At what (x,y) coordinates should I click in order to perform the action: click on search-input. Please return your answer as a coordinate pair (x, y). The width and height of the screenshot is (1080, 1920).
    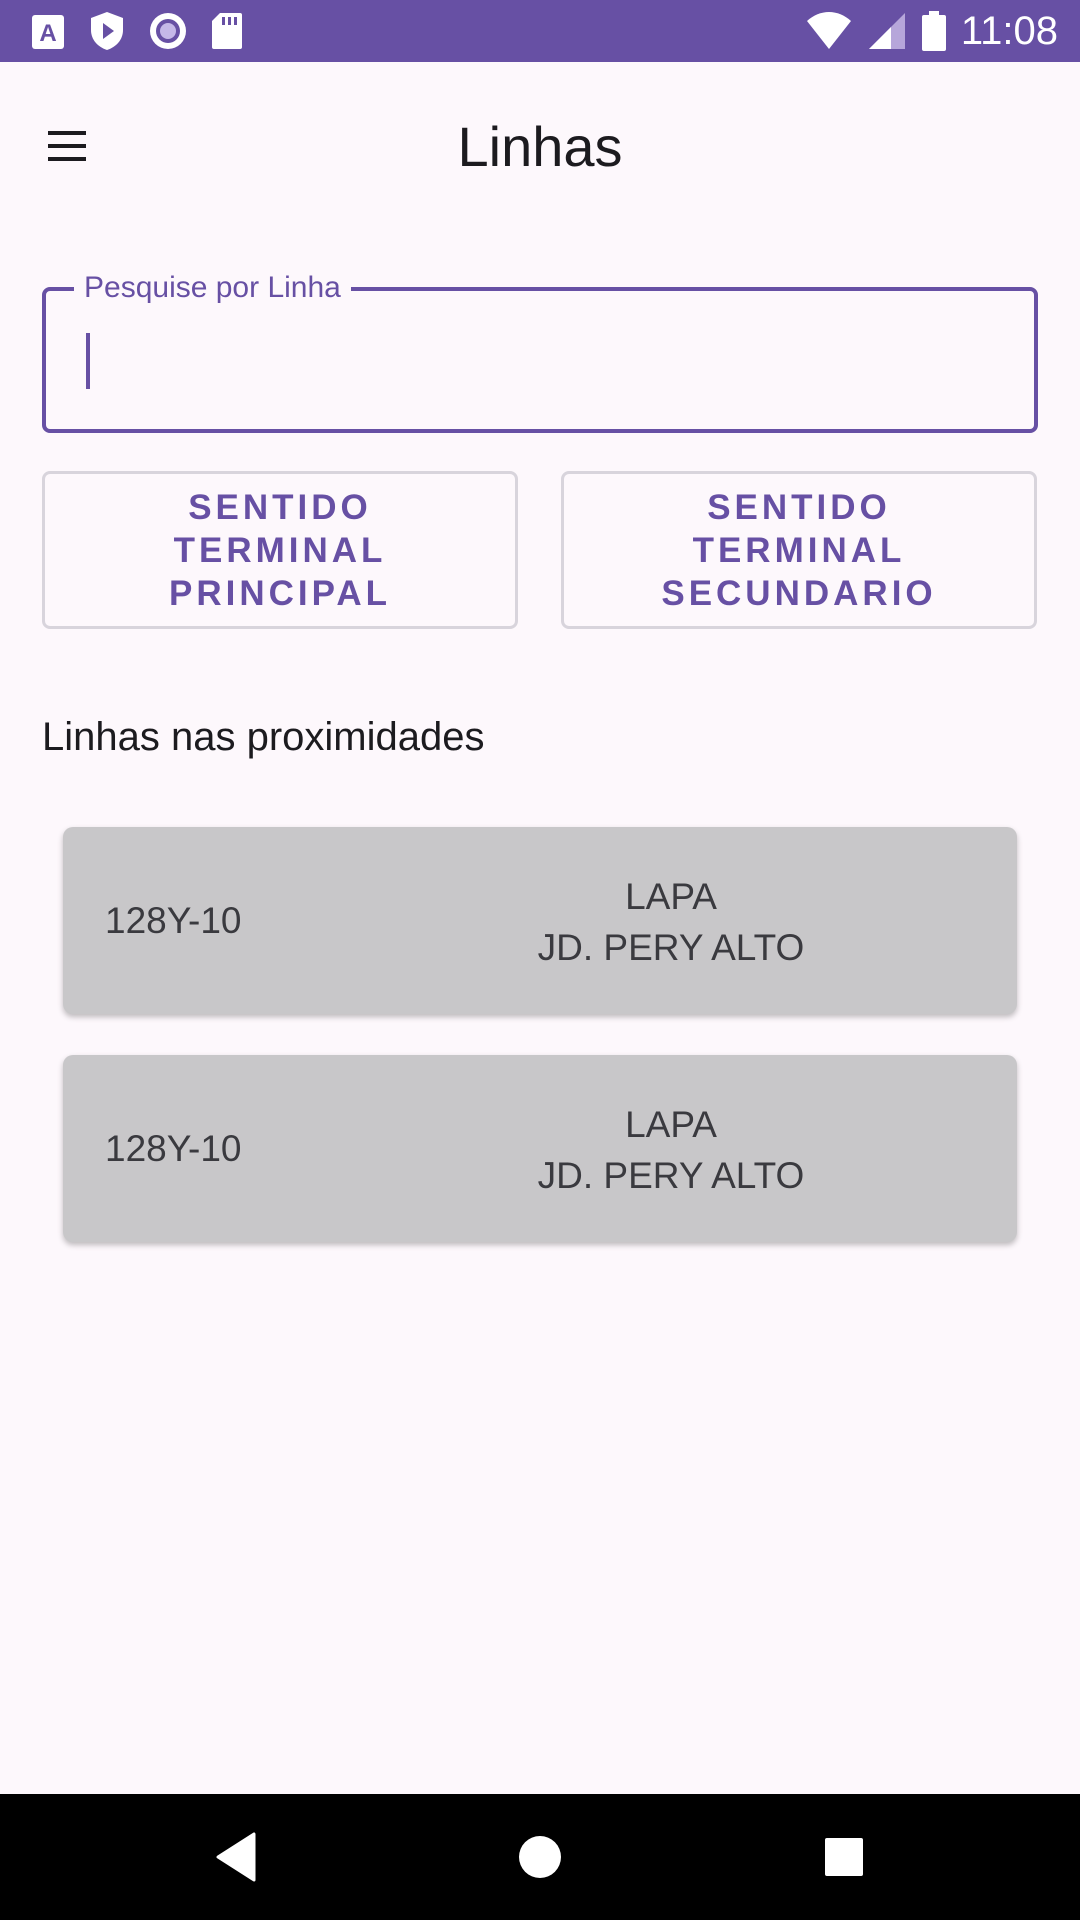
    Looking at the image, I should click on (542, 359).